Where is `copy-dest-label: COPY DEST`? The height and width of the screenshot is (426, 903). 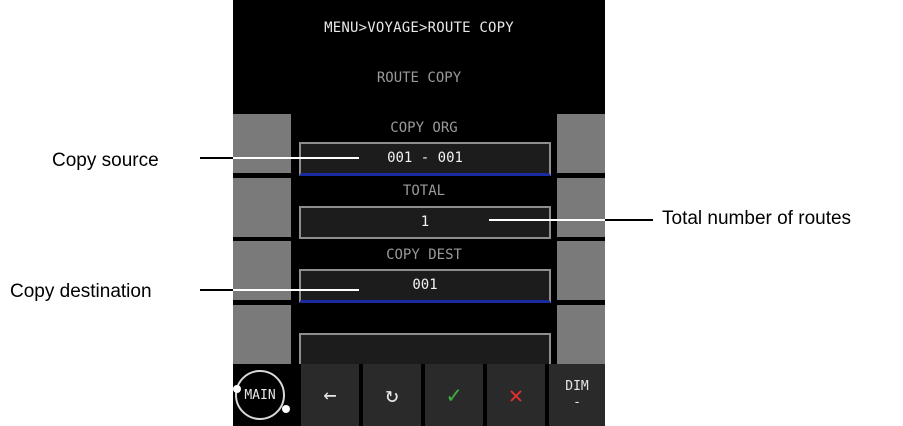
copy-dest-label: COPY DEST is located at coordinates (424, 255).